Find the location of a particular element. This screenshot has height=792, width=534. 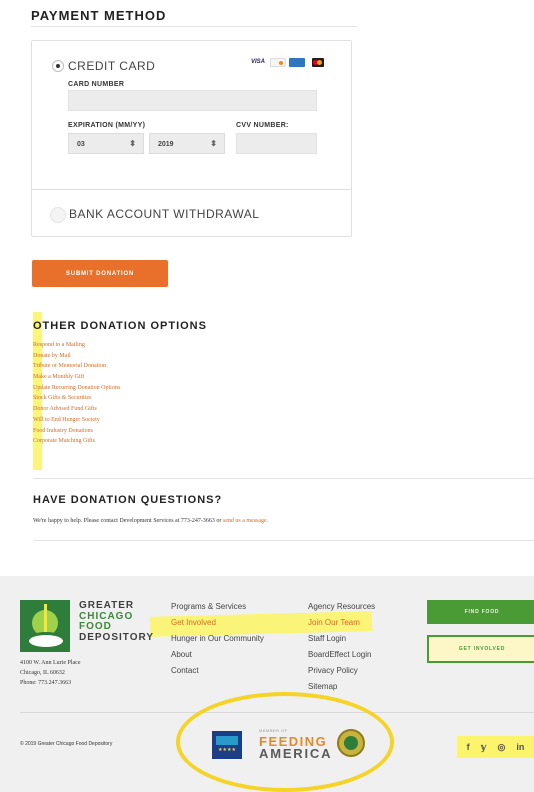

twitter-icon: 𝕪 is located at coordinates (484, 747).